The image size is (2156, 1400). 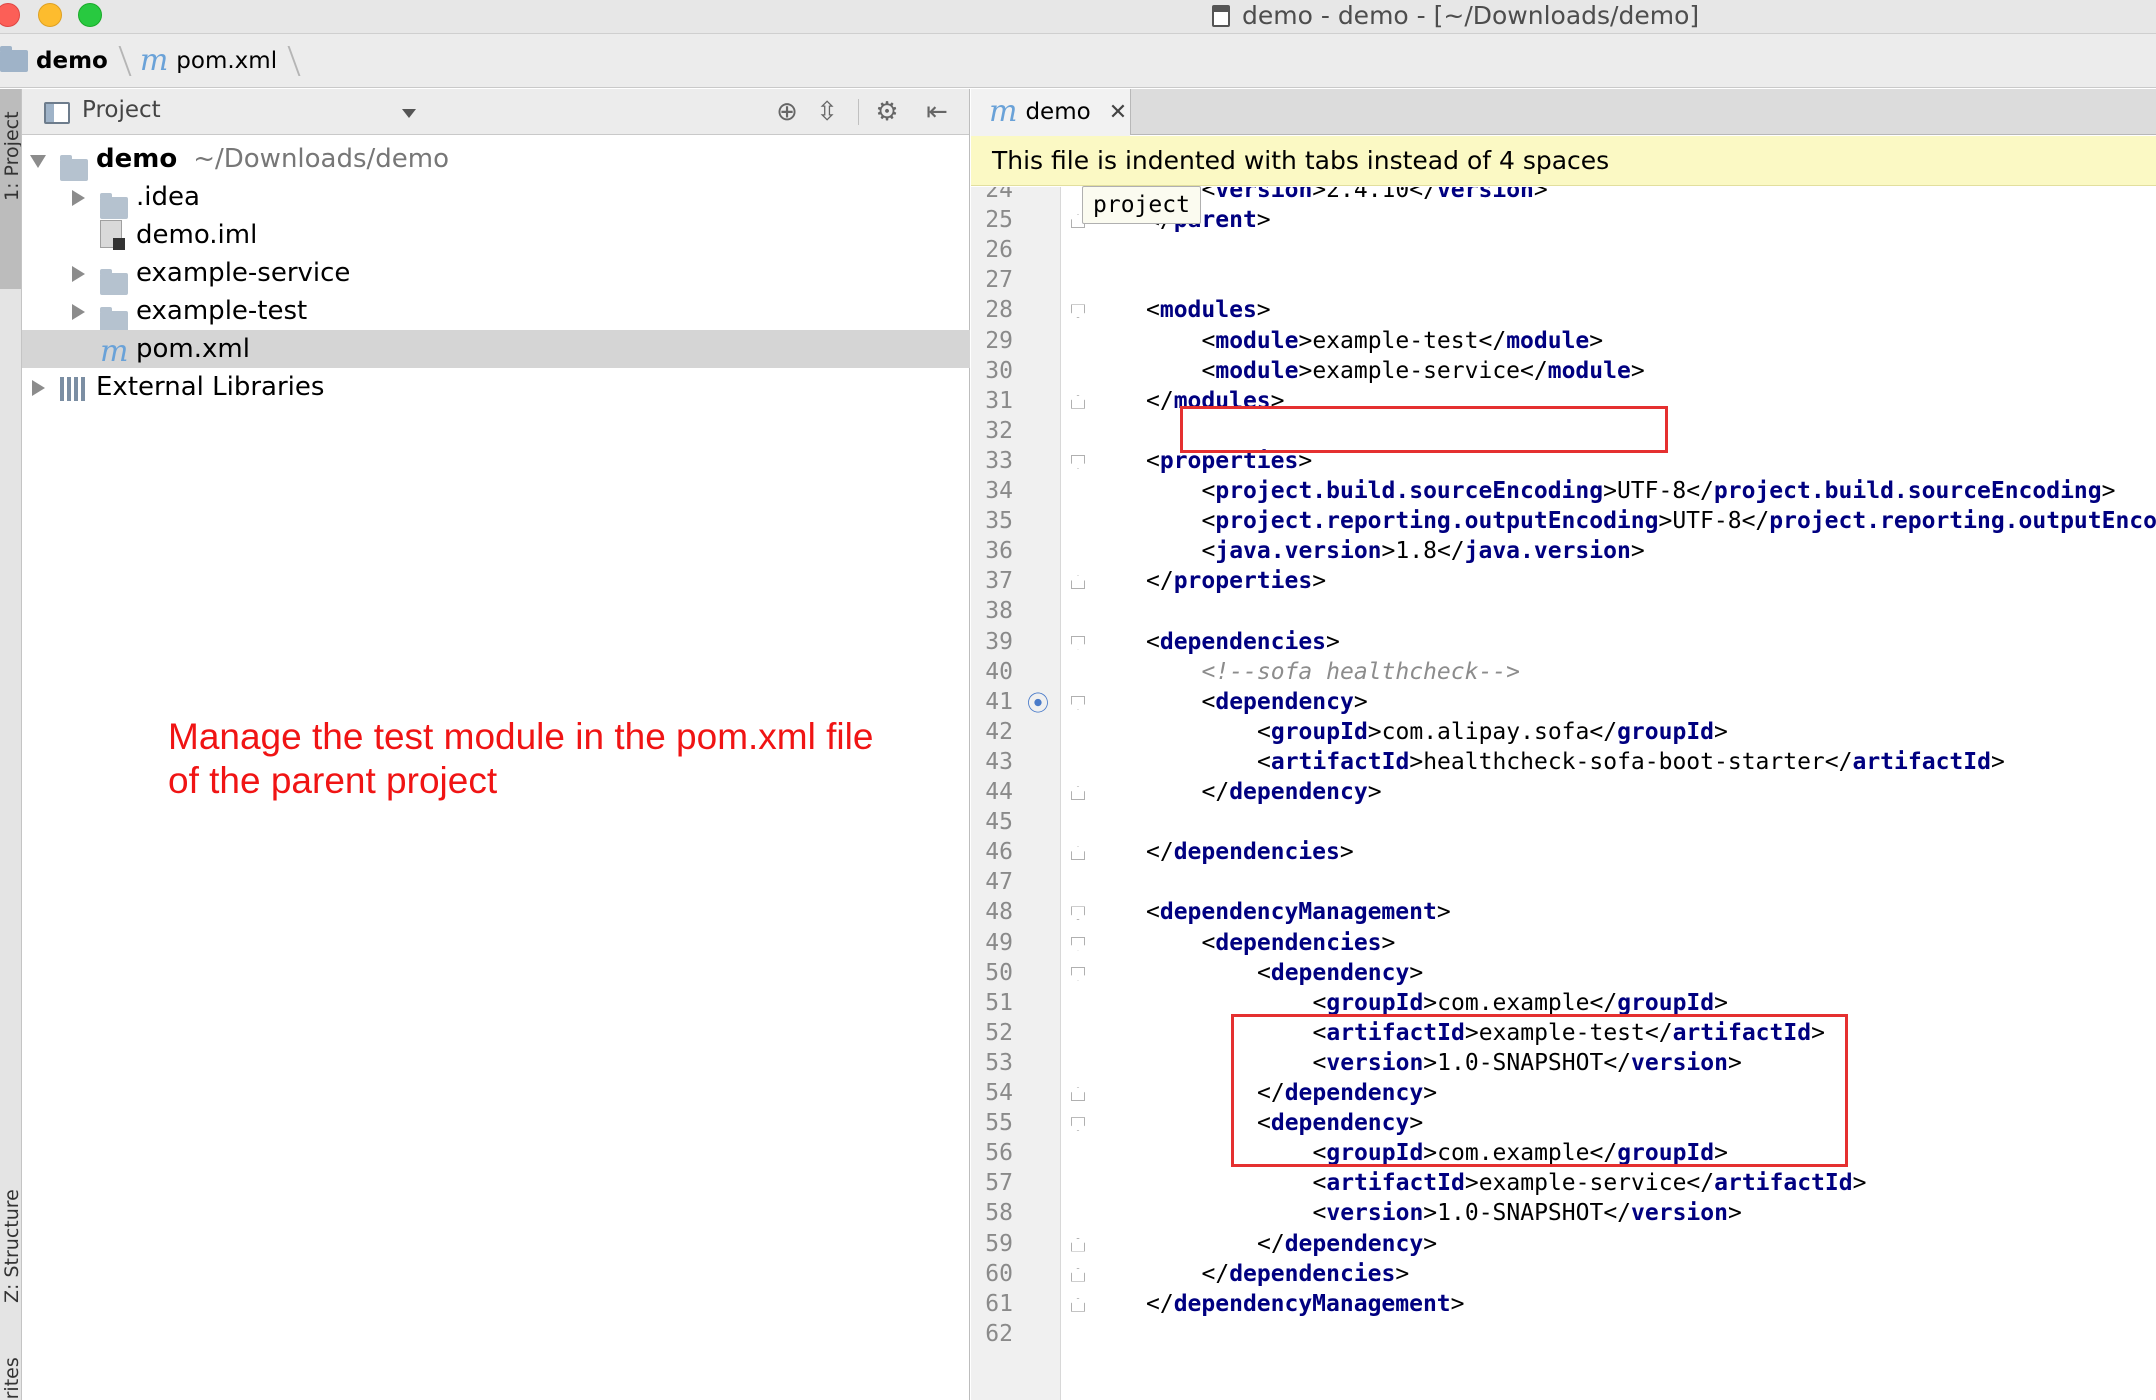 What do you see at coordinates (11, 1378) in the screenshot?
I see `favorites-tool-window-button: orites` at bounding box center [11, 1378].